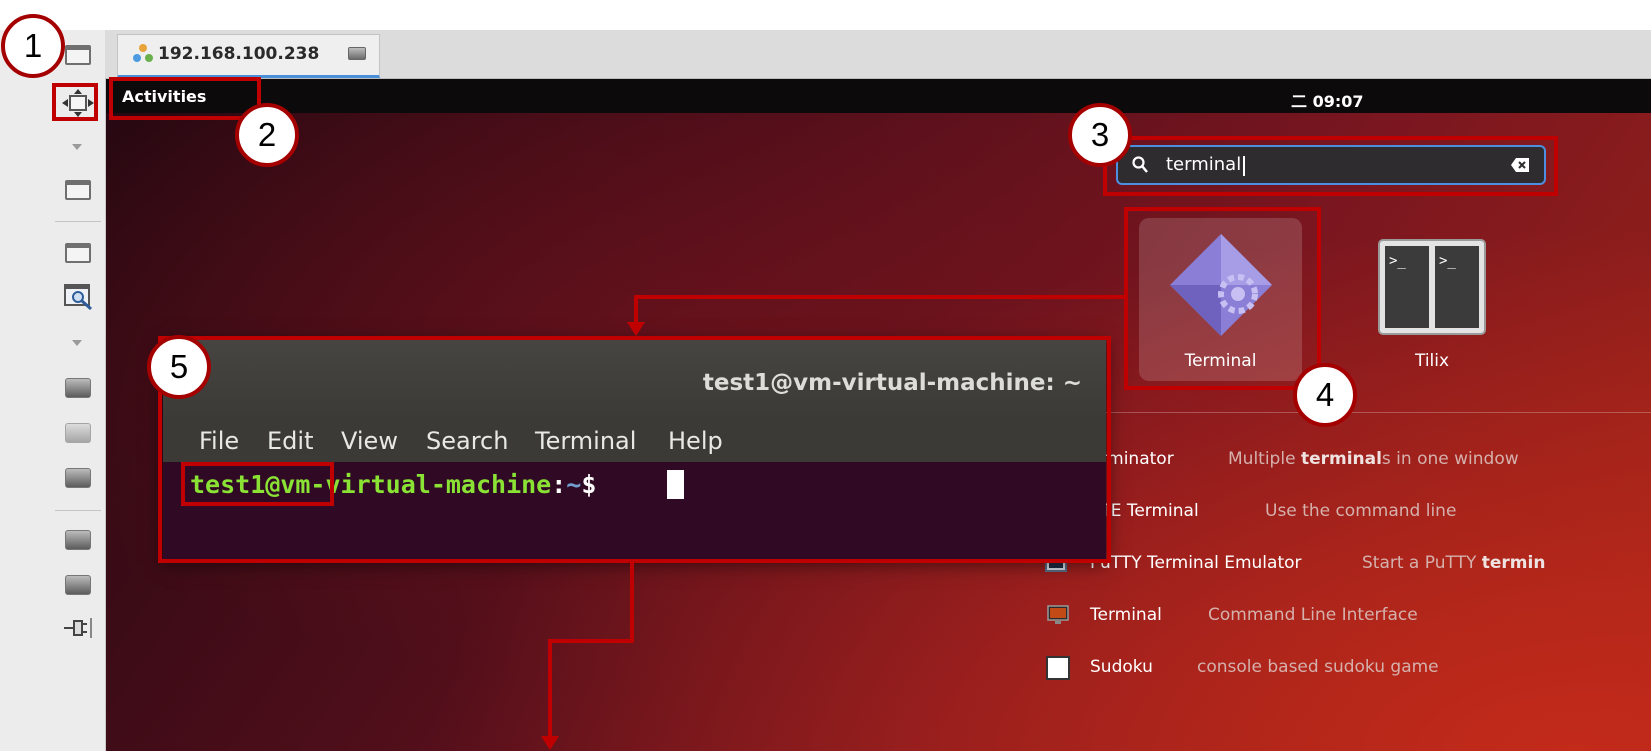 This screenshot has height=751, width=1651. Describe the element at coordinates (257, 484) in the screenshot. I see `highlight-box-prompt` at that location.